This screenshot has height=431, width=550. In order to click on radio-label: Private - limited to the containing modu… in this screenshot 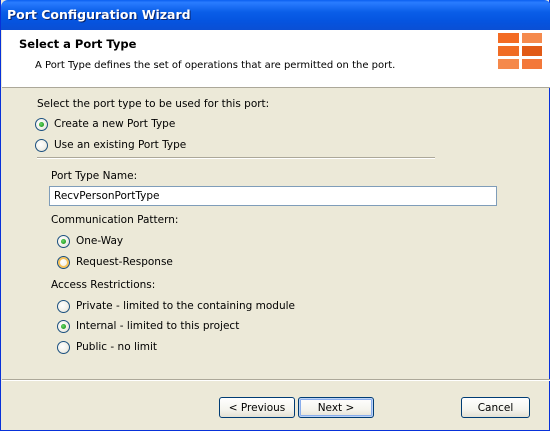, I will do `click(185, 306)`.